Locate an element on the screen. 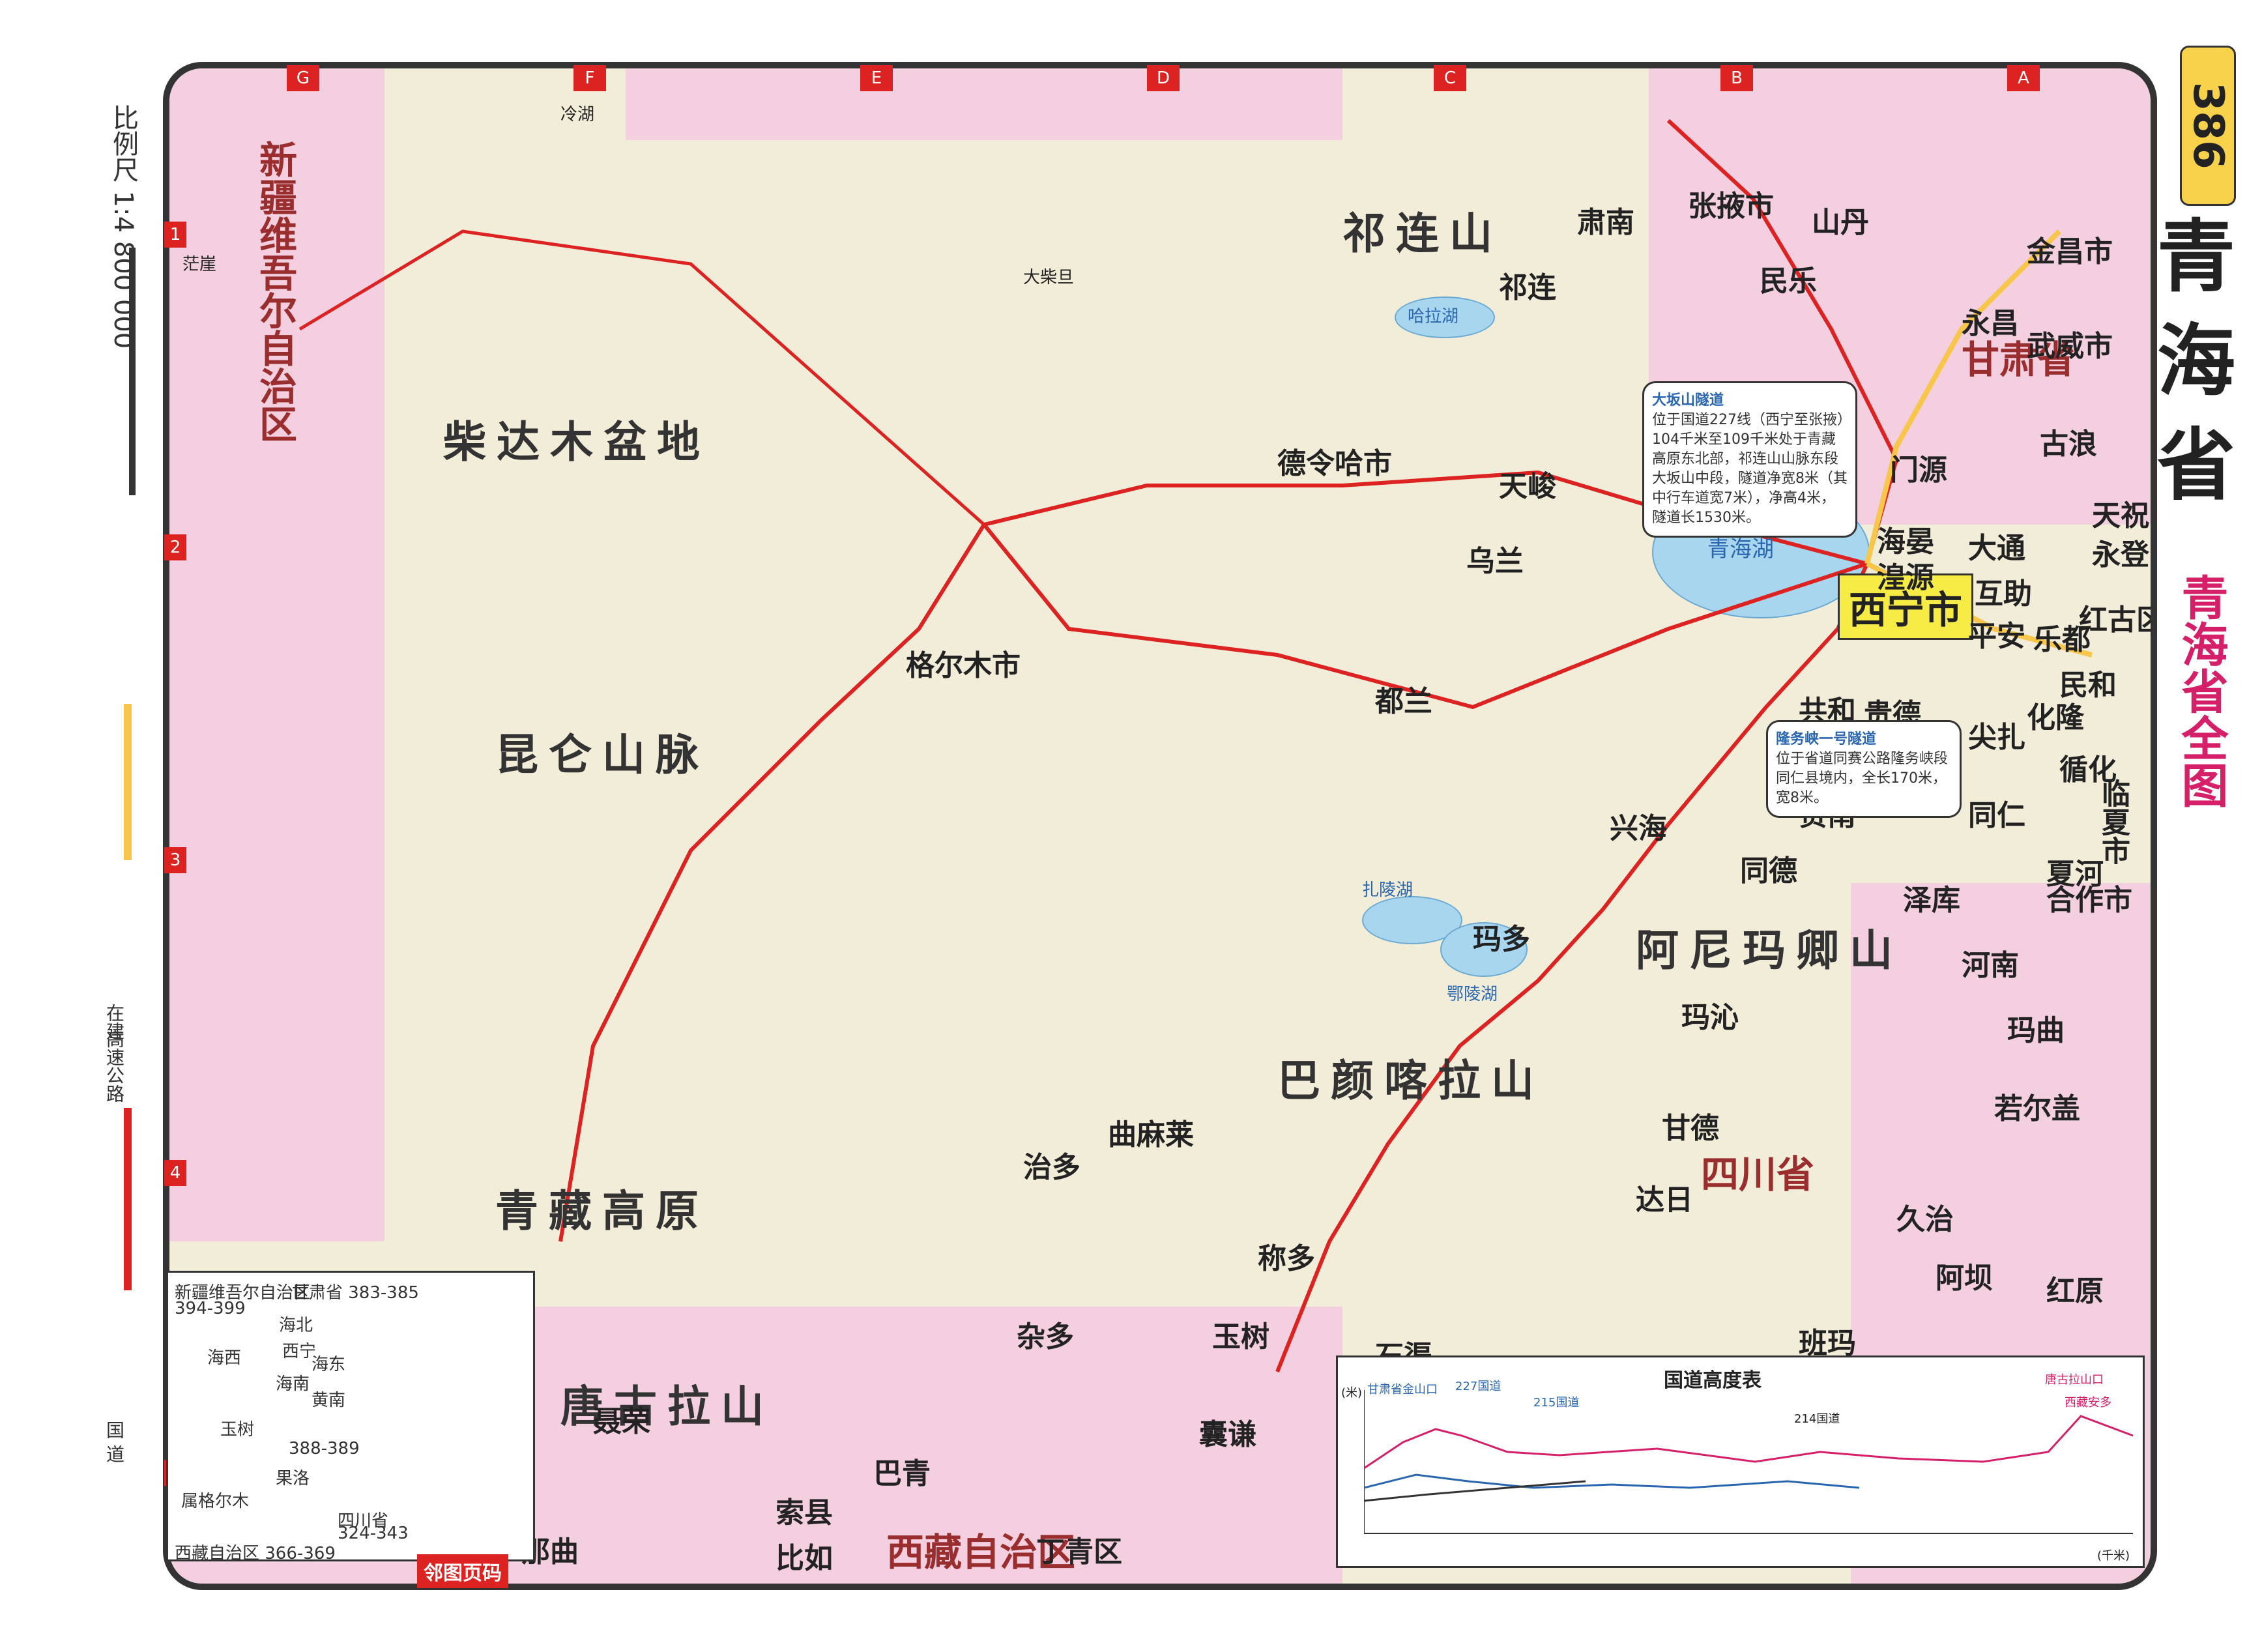  town-nangqian: 囊谦 is located at coordinates (1228, 1434).